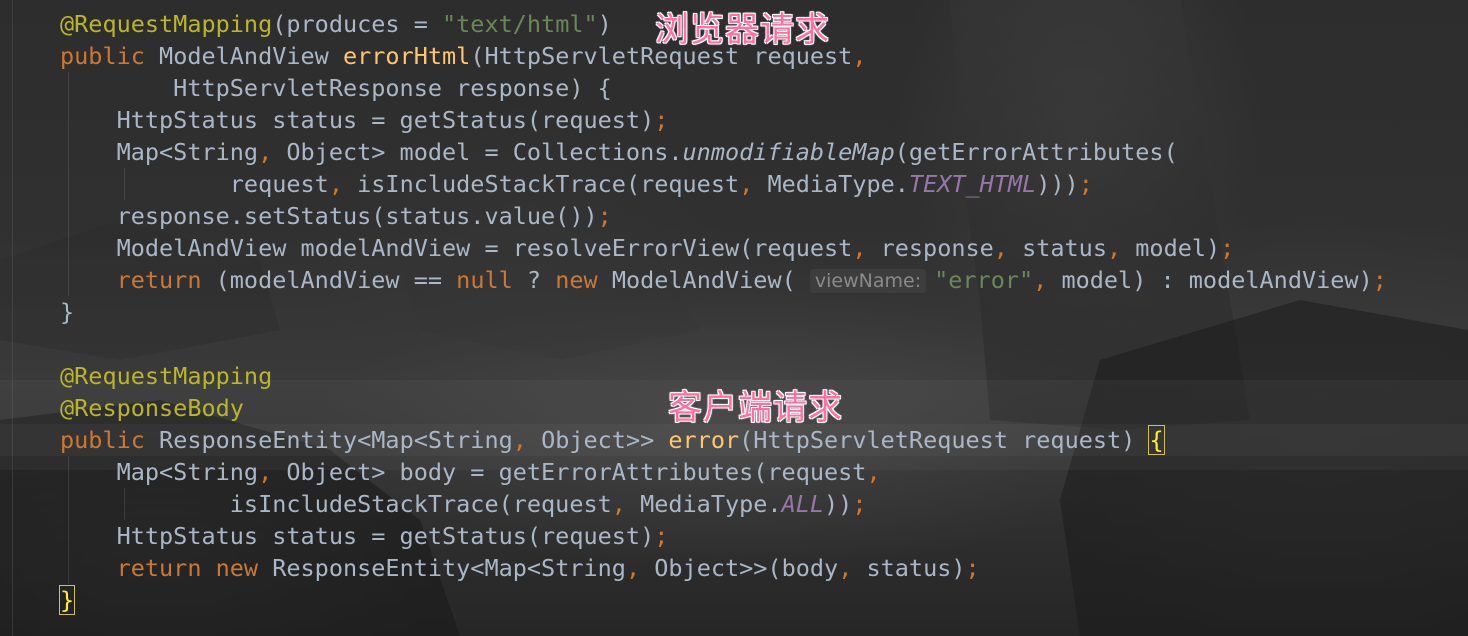 This screenshot has height=636, width=1468. What do you see at coordinates (868, 281) in the screenshot?
I see `parameter-hint: viewName:` at bounding box center [868, 281].